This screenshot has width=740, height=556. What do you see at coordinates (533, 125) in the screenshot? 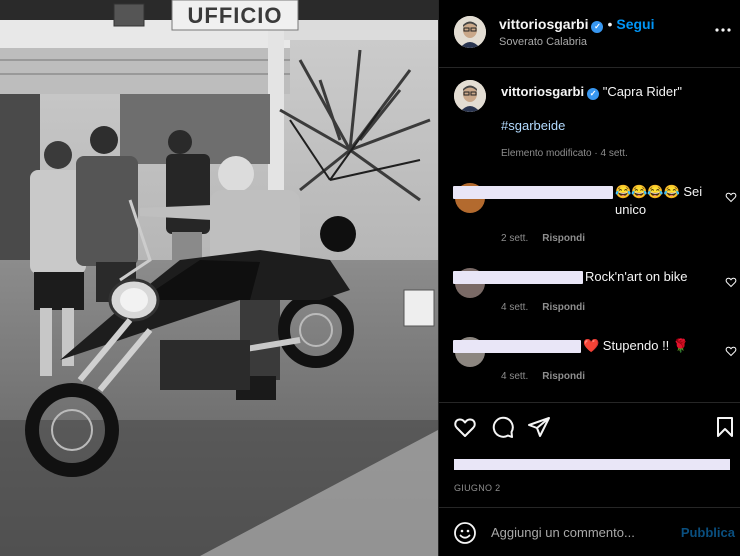
I see `hashtag-link: #sgarbeide` at bounding box center [533, 125].